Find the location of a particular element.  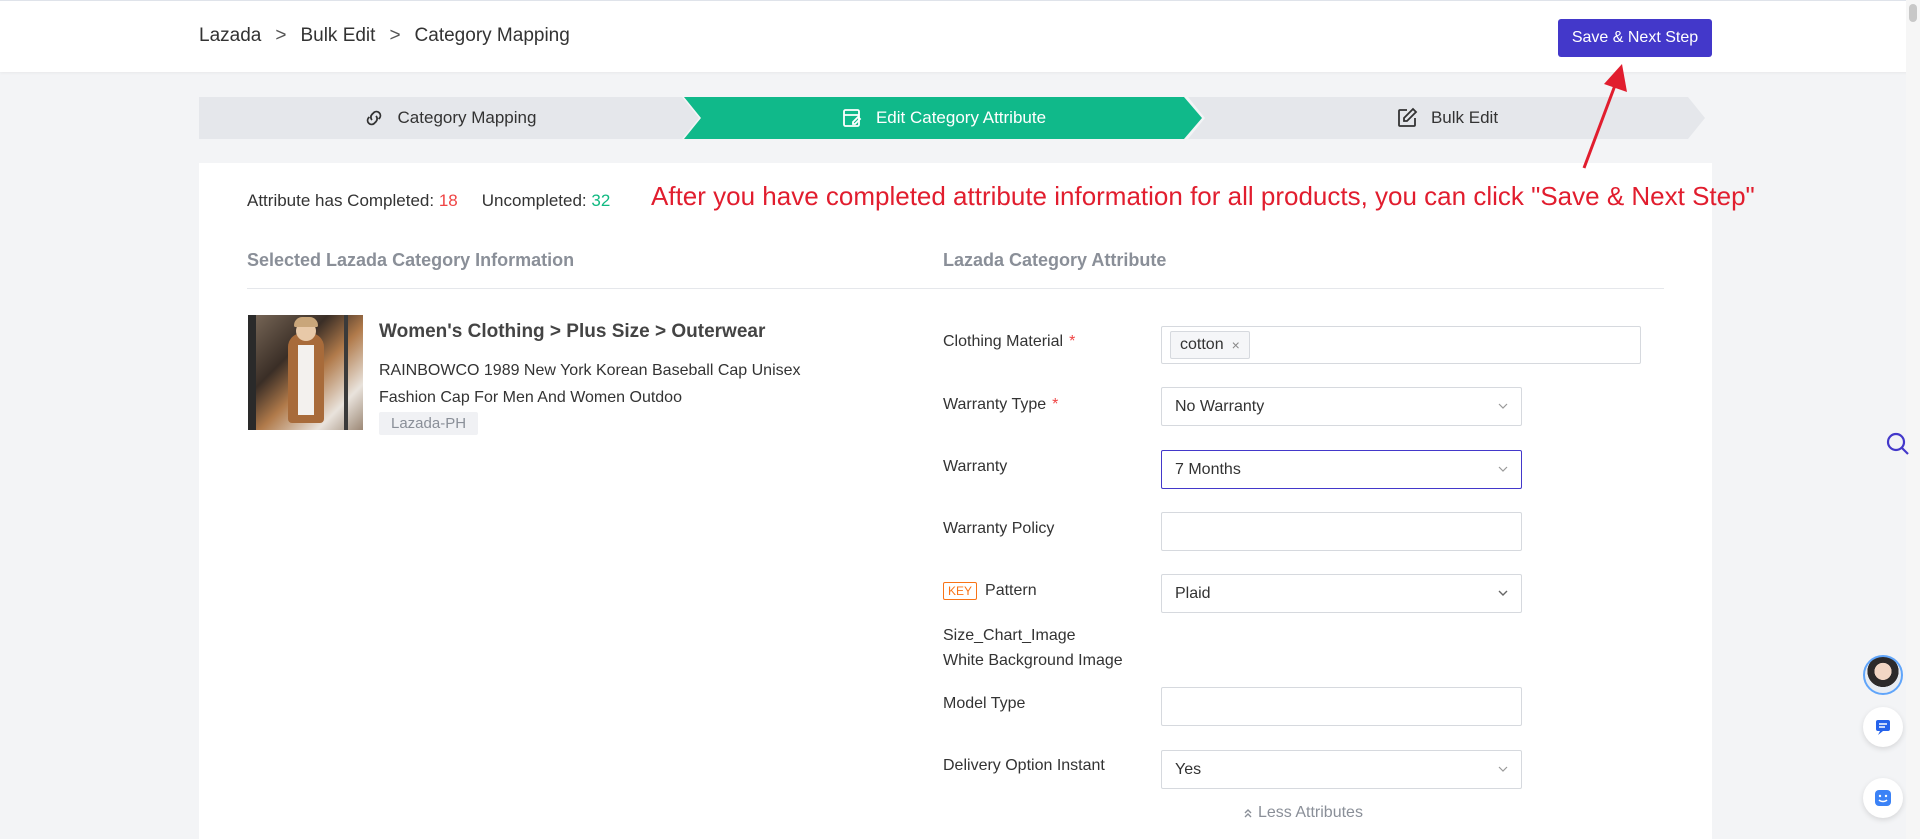

attr-label-text: Clothing Material is located at coordinates (1003, 341).